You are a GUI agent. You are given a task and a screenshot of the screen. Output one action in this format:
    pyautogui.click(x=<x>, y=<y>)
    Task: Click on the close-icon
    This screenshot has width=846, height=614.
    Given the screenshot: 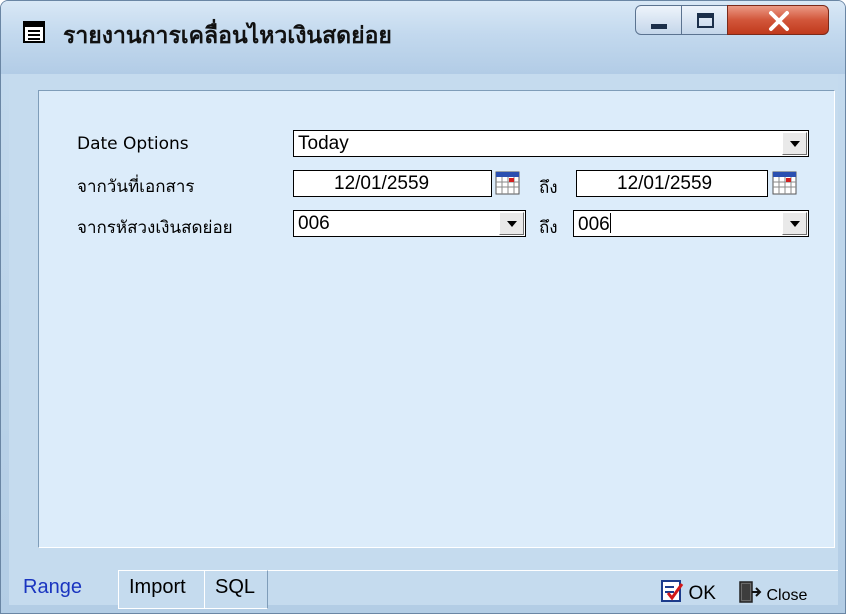 What is the action you would take?
    pyautogui.click(x=779, y=21)
    